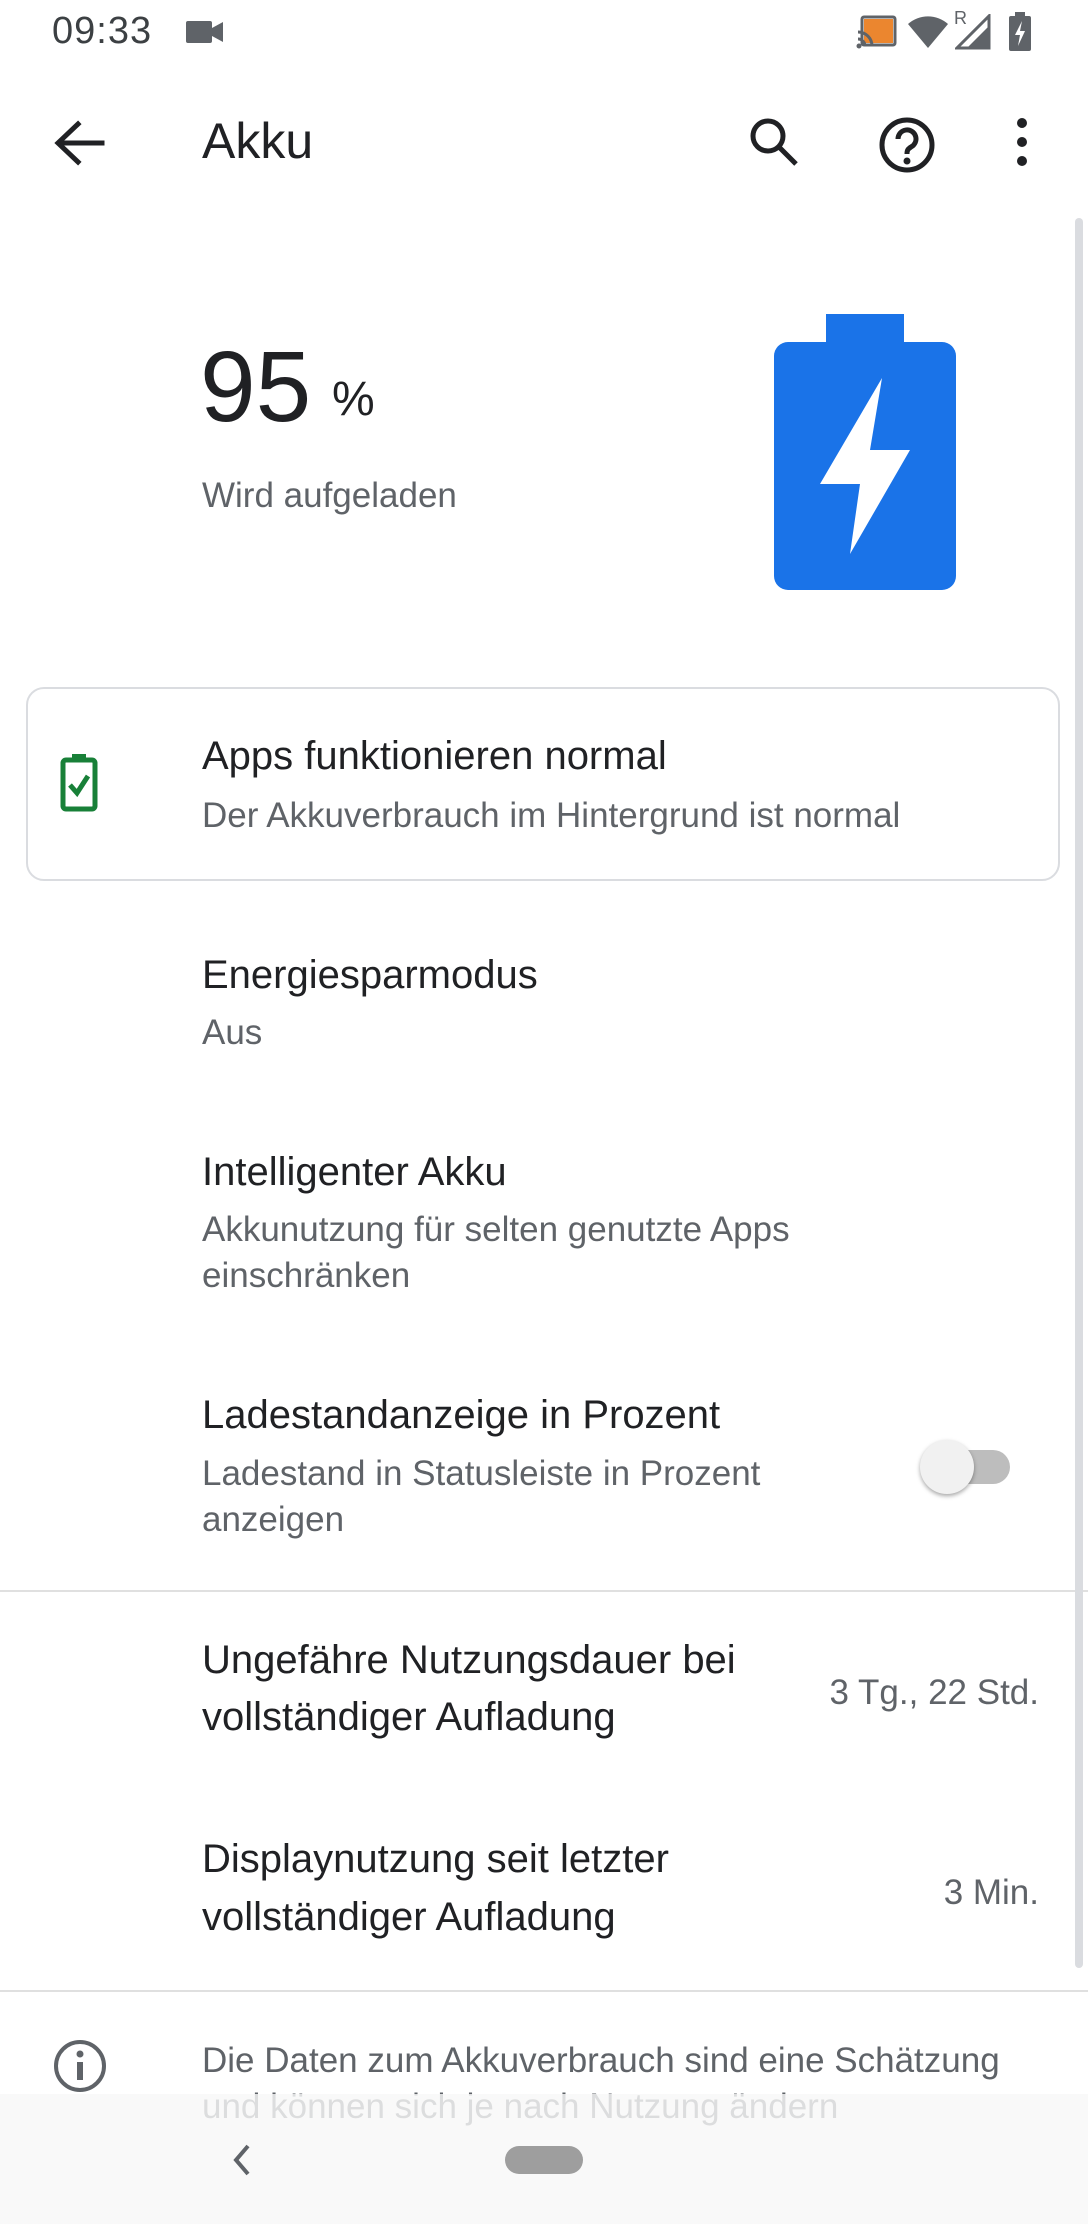  I want to click on battery-level-number: 95, so click(256, 387).